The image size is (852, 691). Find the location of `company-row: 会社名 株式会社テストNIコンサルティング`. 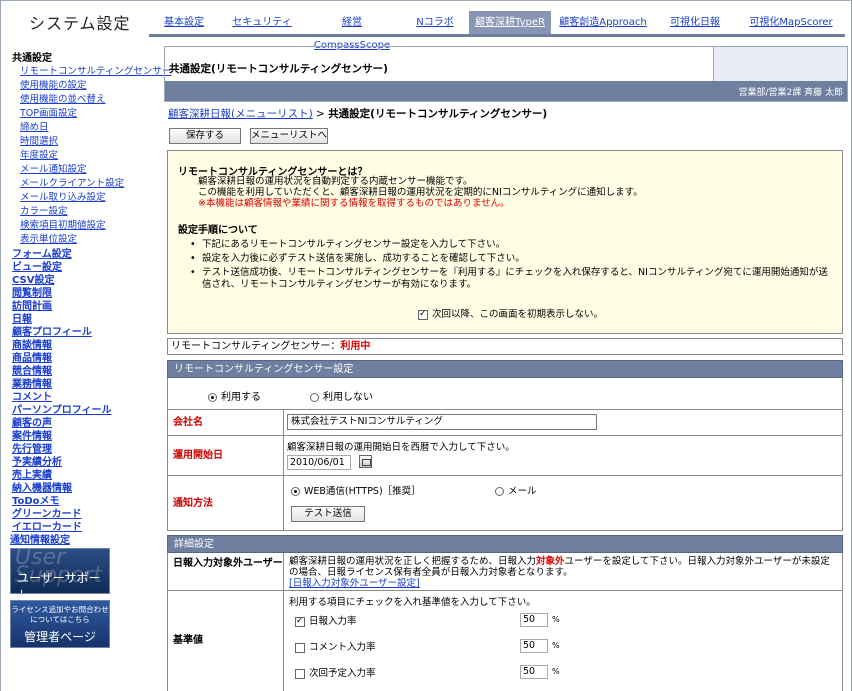

company-row: 会社名 株式会社テストNIコンサルティング is located at coordinates (505, 423).